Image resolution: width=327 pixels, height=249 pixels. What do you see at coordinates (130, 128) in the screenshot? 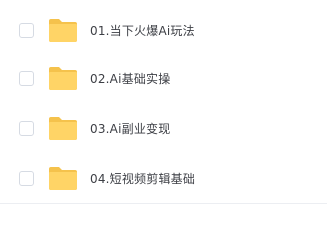
I see `file-name: 03.Ai副业变现` at bounding box center [130, 128].